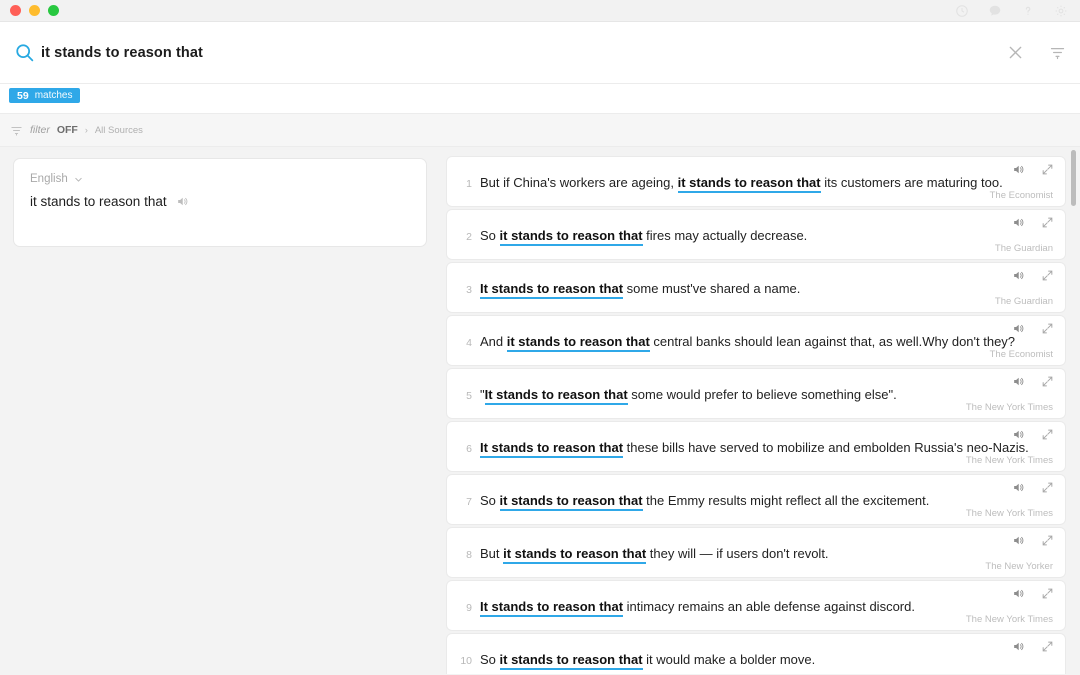  What do you see at coordinates (1073, 178) in the screenshot?
I see `results-scrollbar-thumb` at bounding box center [1073, 178].